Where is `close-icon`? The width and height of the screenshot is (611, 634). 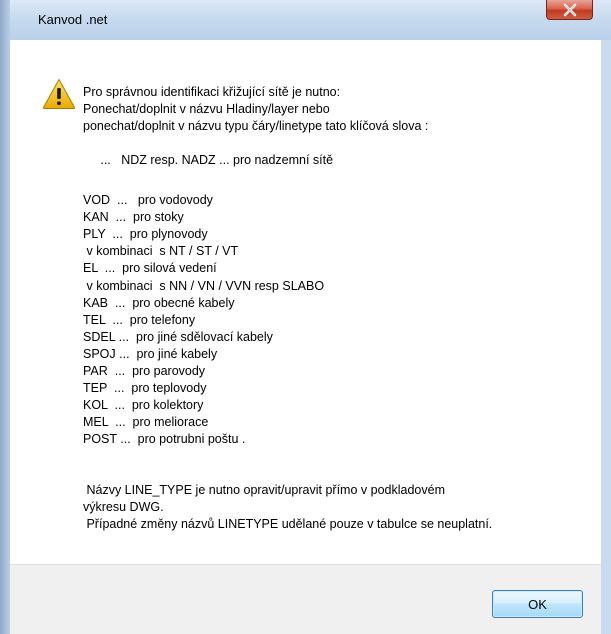 close-icon is located at coordinates (569, 9).